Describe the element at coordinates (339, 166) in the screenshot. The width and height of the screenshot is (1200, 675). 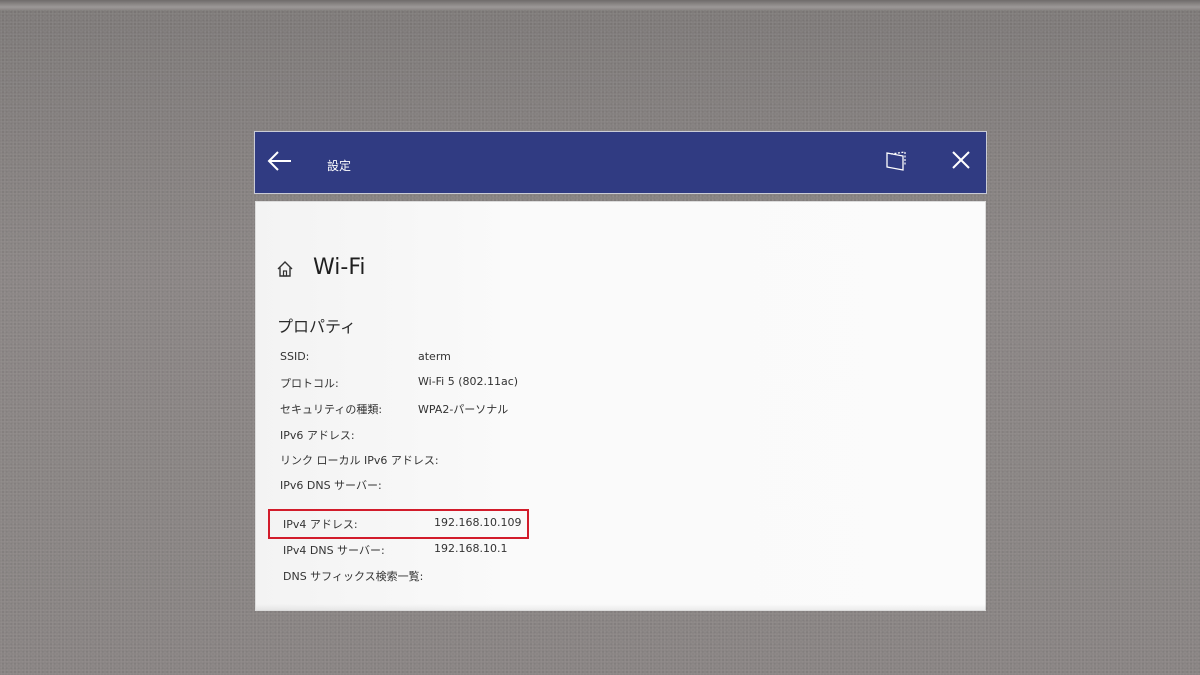
I see `window-title: 設定` at that location.